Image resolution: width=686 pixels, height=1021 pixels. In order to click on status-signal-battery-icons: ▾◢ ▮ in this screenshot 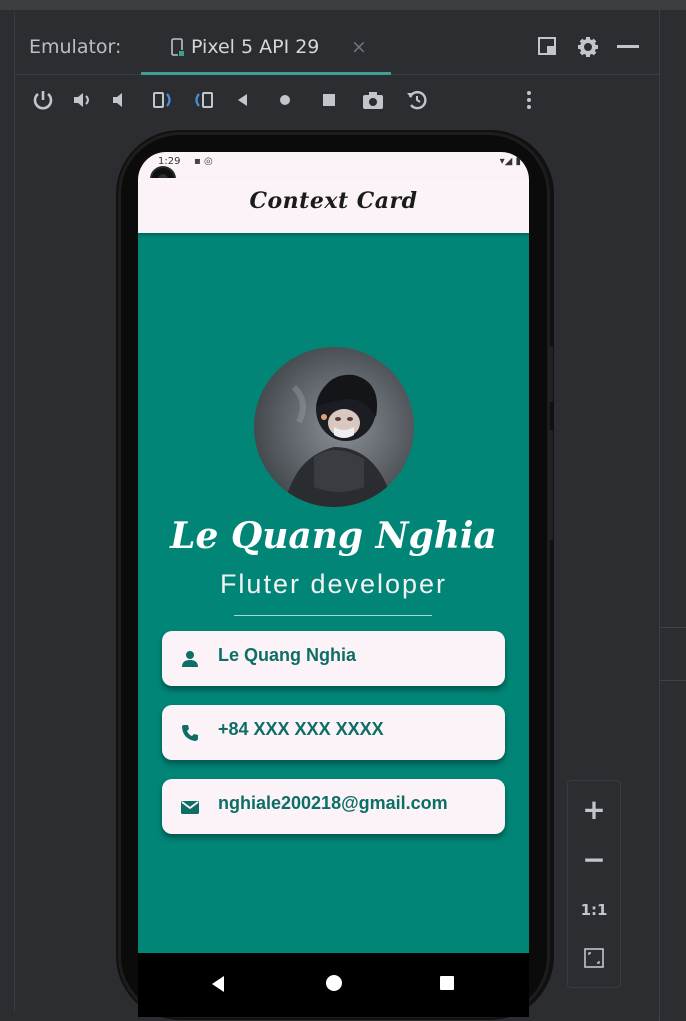, I will do `click(510, 161)`.